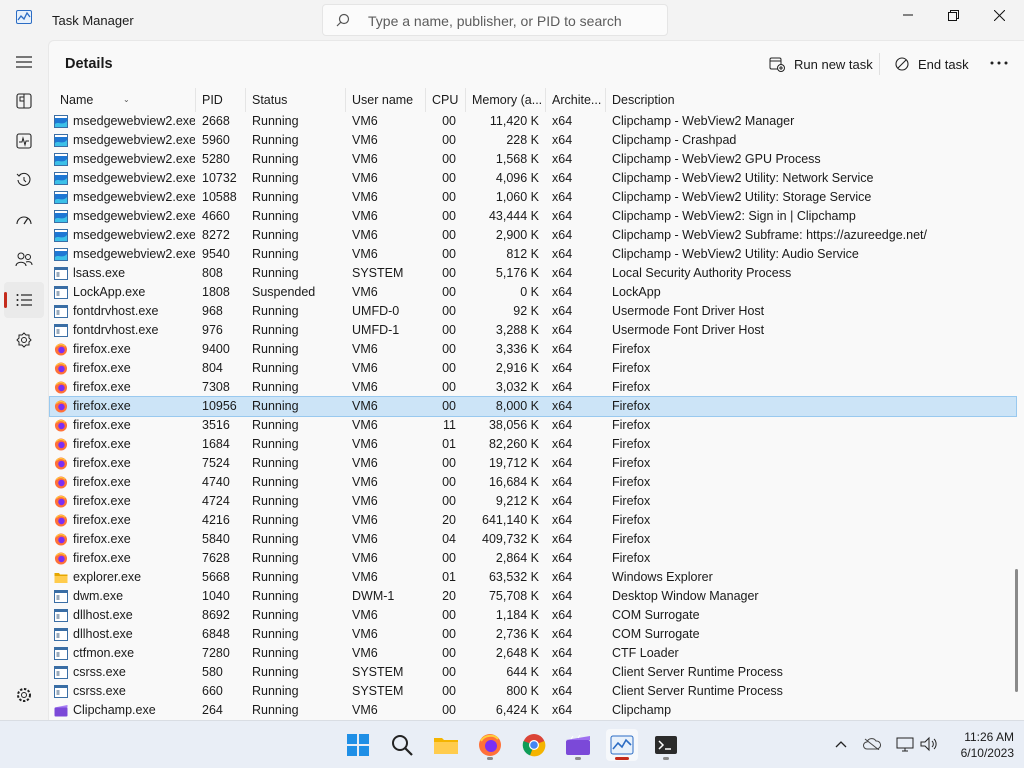 This screenshot has height=768, width=1024. Describe the element at coordinates (296, 100) in the screenshot. I see `column-header-status: Status` at that location.